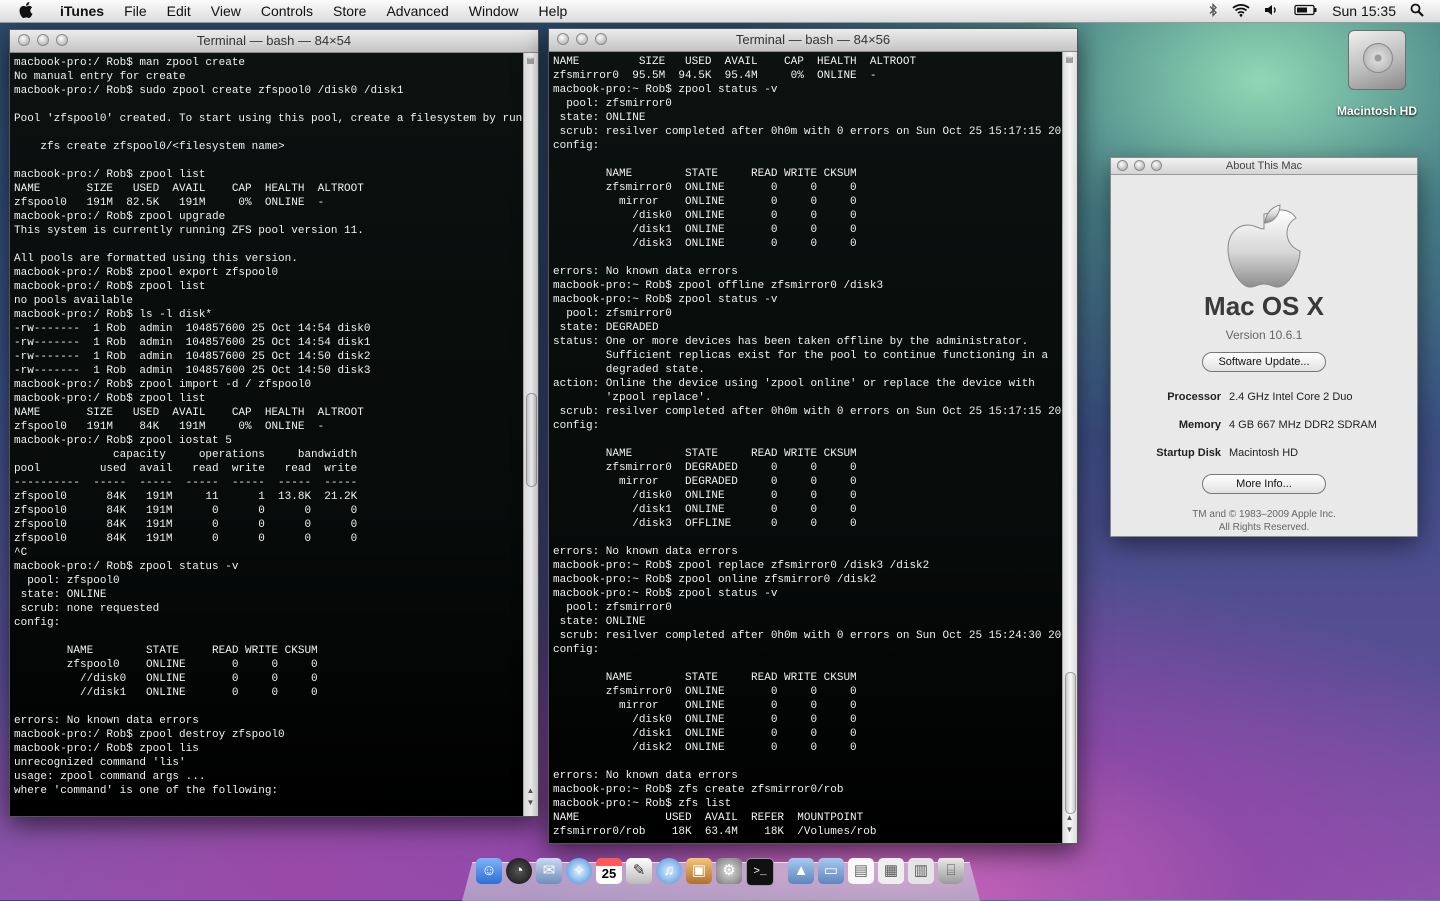  What do you see at coordinates (82, 11) in the screenshot?
I see `menu-app-name: iTunes` at bounding box center [82, 11].